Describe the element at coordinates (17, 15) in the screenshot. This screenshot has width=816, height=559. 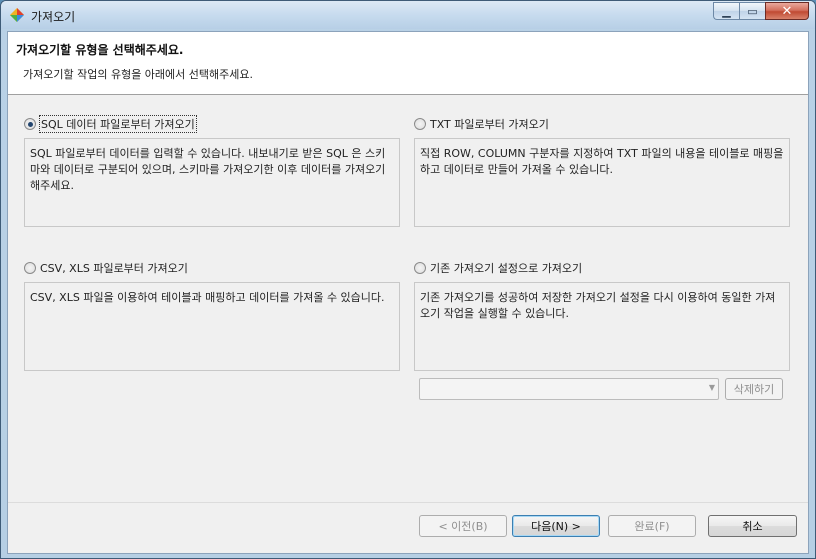
I see `app-diamond-icon` at that location.